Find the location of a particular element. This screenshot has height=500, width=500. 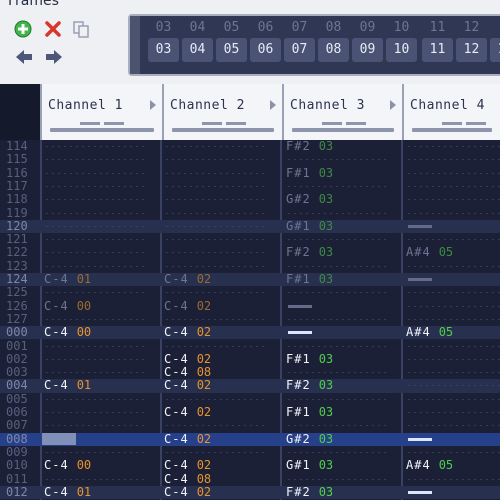

frame-cell: 05 is located at coordinates (231, 50).